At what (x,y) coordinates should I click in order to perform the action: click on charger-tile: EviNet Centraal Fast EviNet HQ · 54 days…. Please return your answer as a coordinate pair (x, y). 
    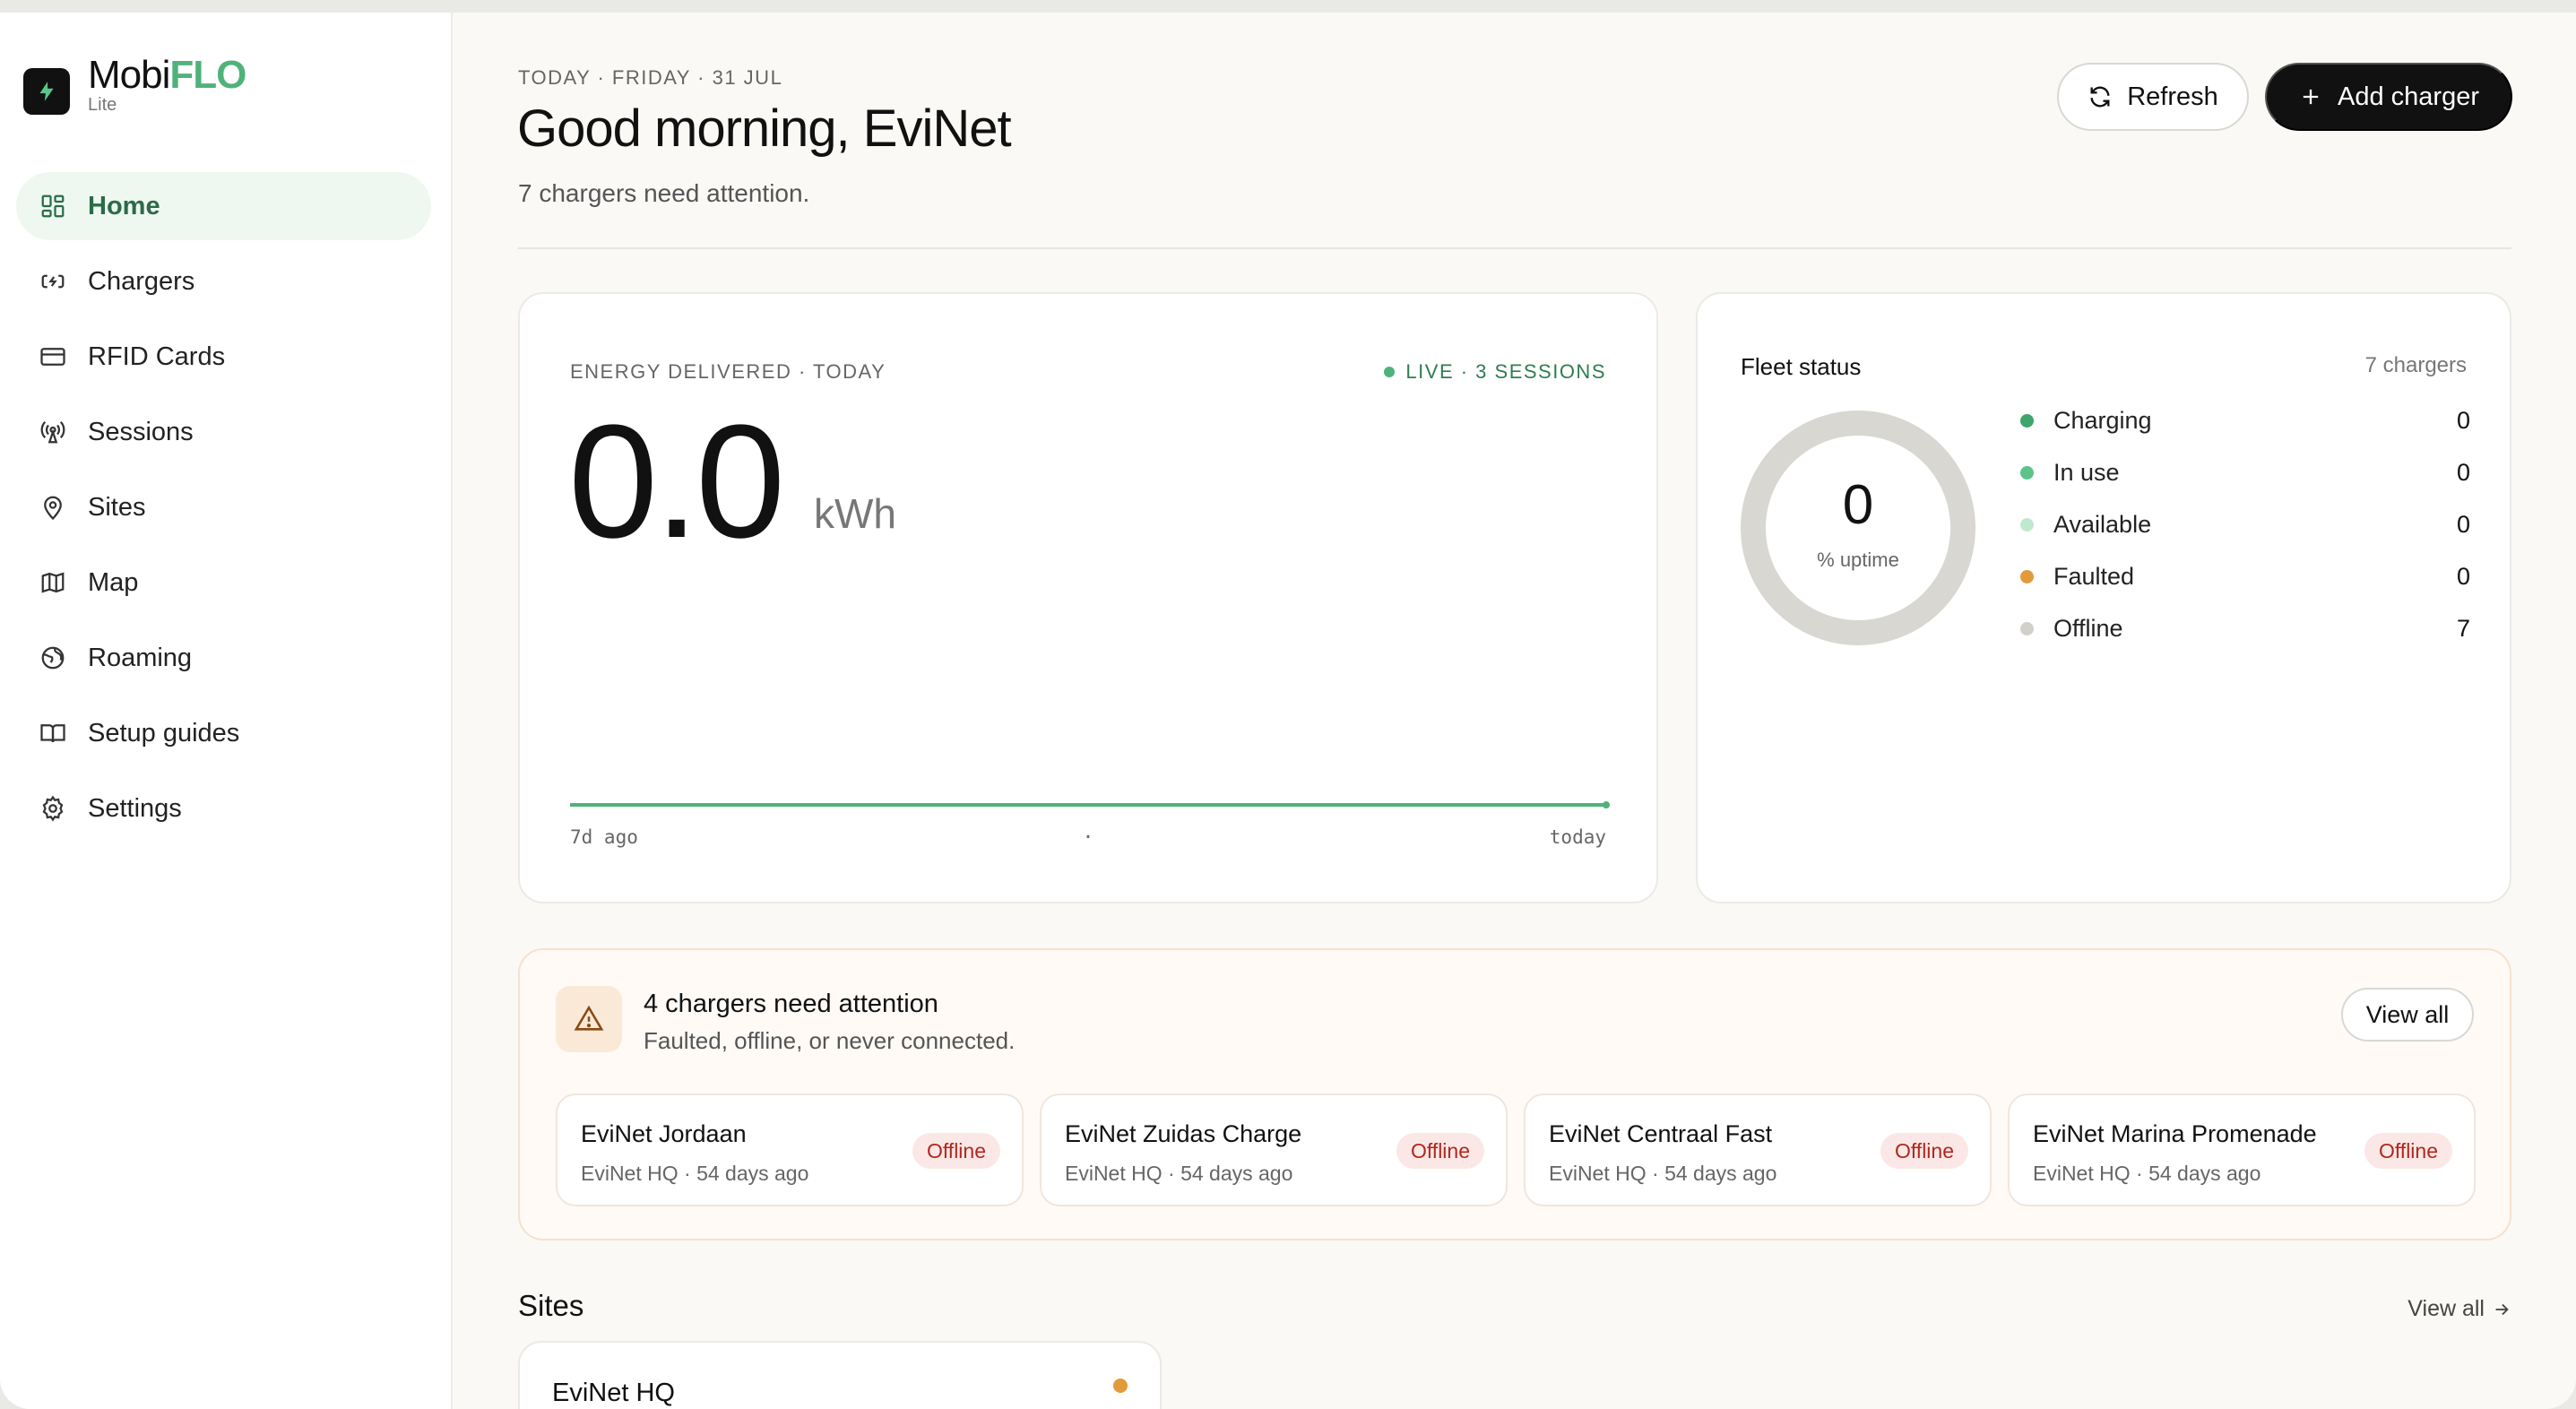
    Looking at the image, I should click on (1758, 1149).